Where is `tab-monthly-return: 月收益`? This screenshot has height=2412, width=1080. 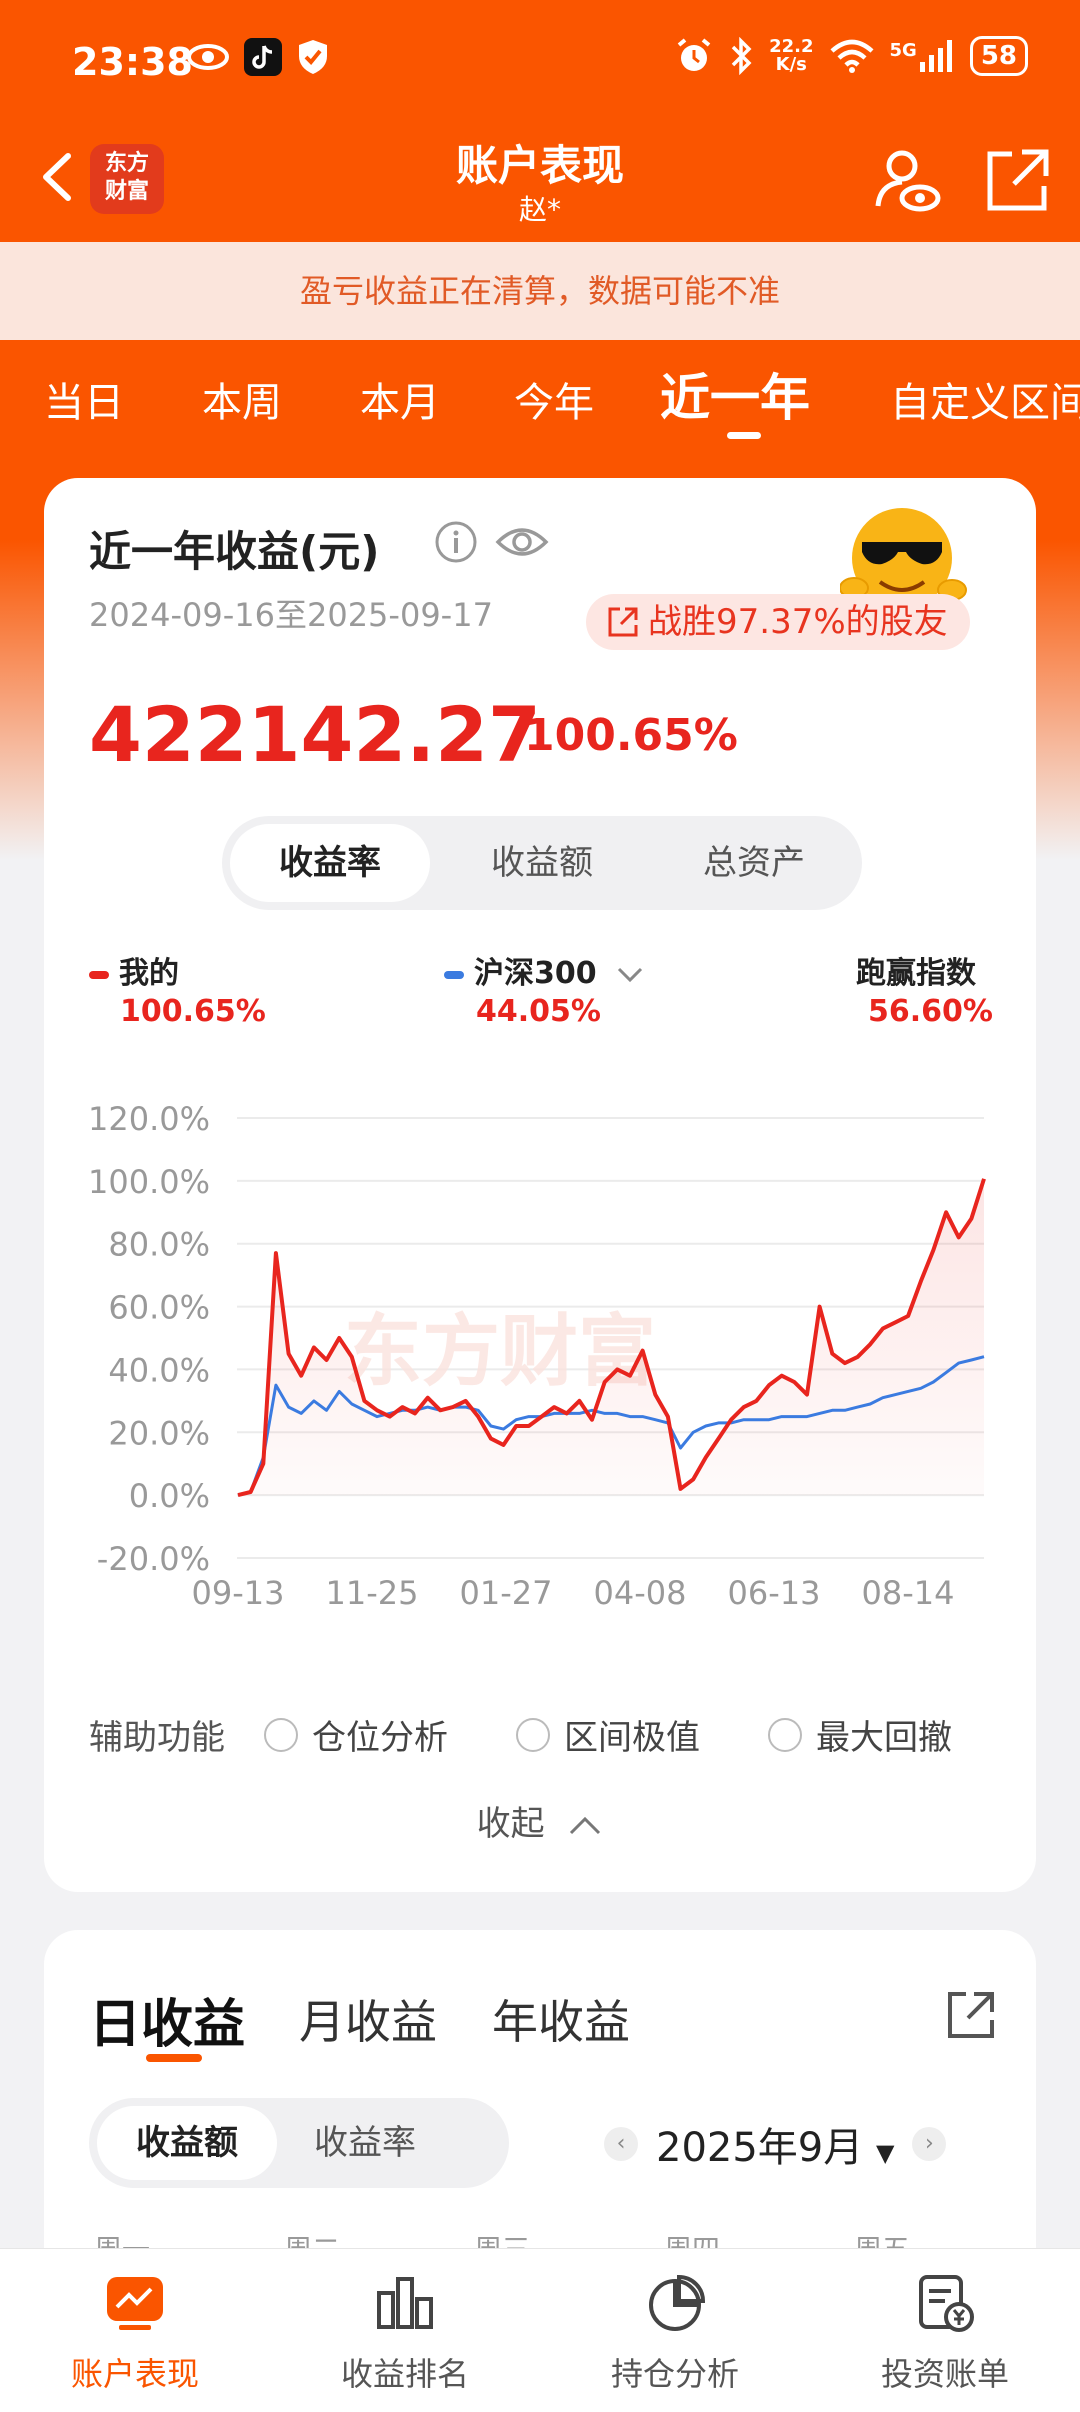
tab-monthly-return: 月收益 is located at coordinates (368, 2019).